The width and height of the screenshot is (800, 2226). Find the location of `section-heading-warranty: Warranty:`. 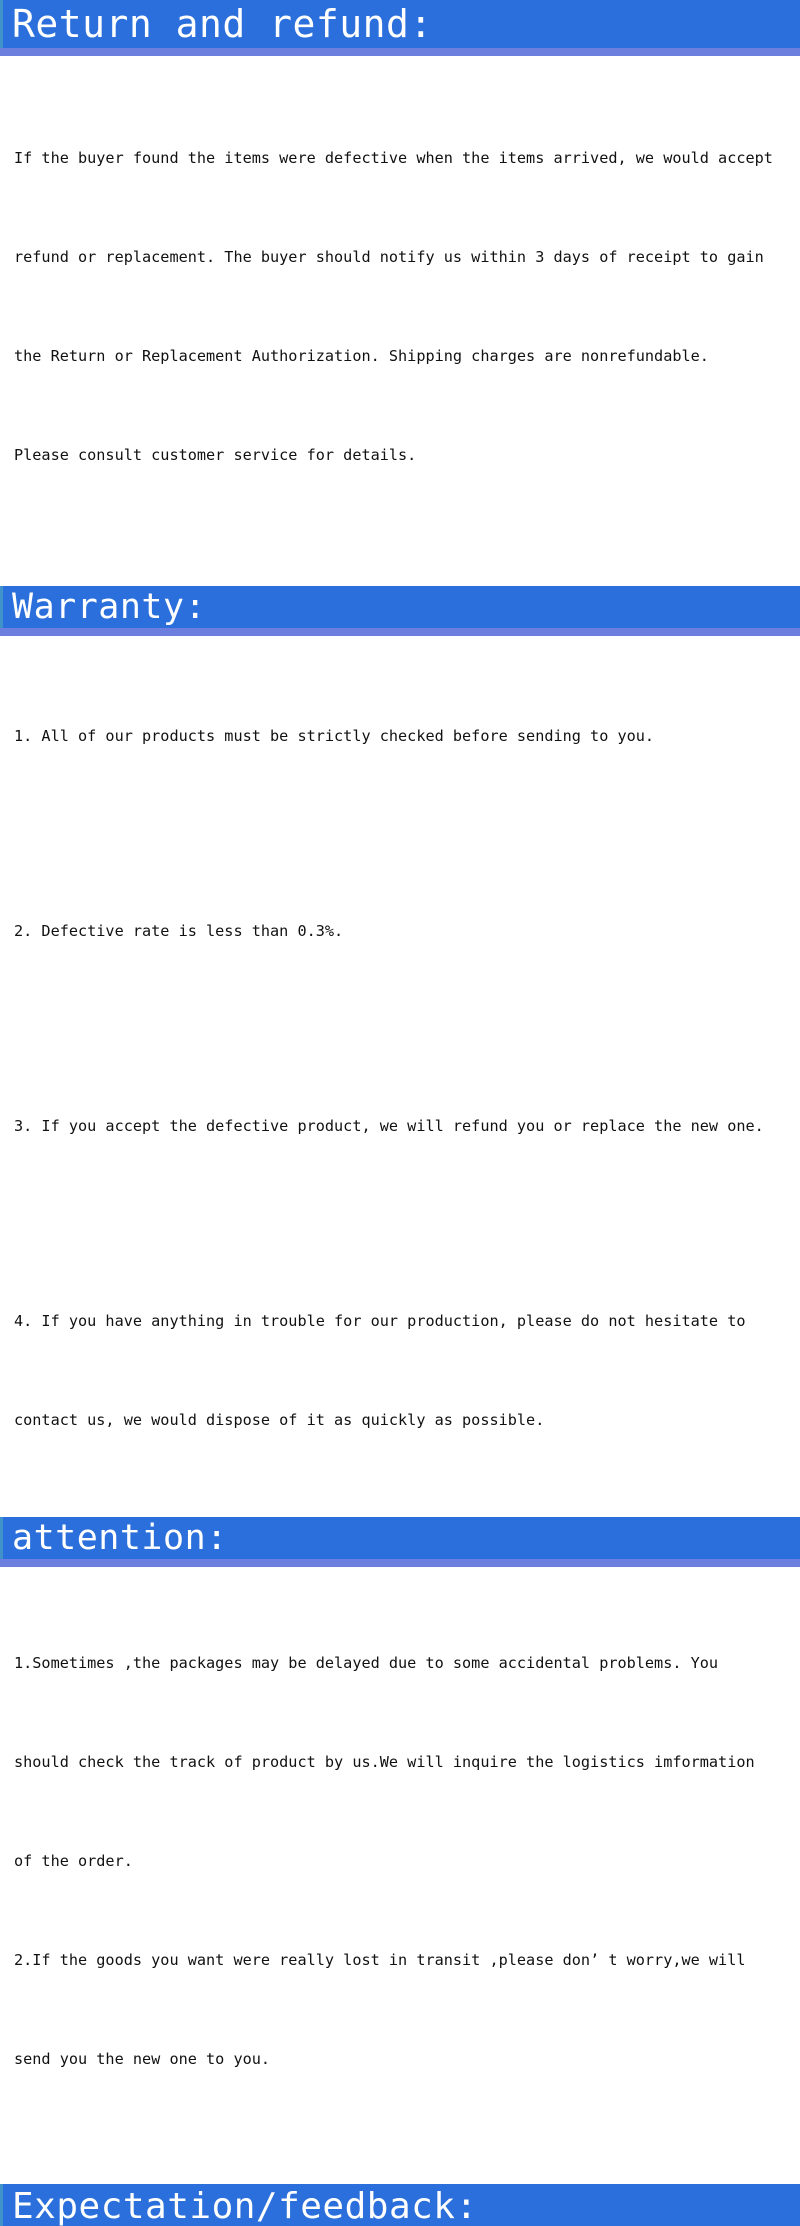

section-heading-warranty: Warranty: is located at coordinates (400, 611).